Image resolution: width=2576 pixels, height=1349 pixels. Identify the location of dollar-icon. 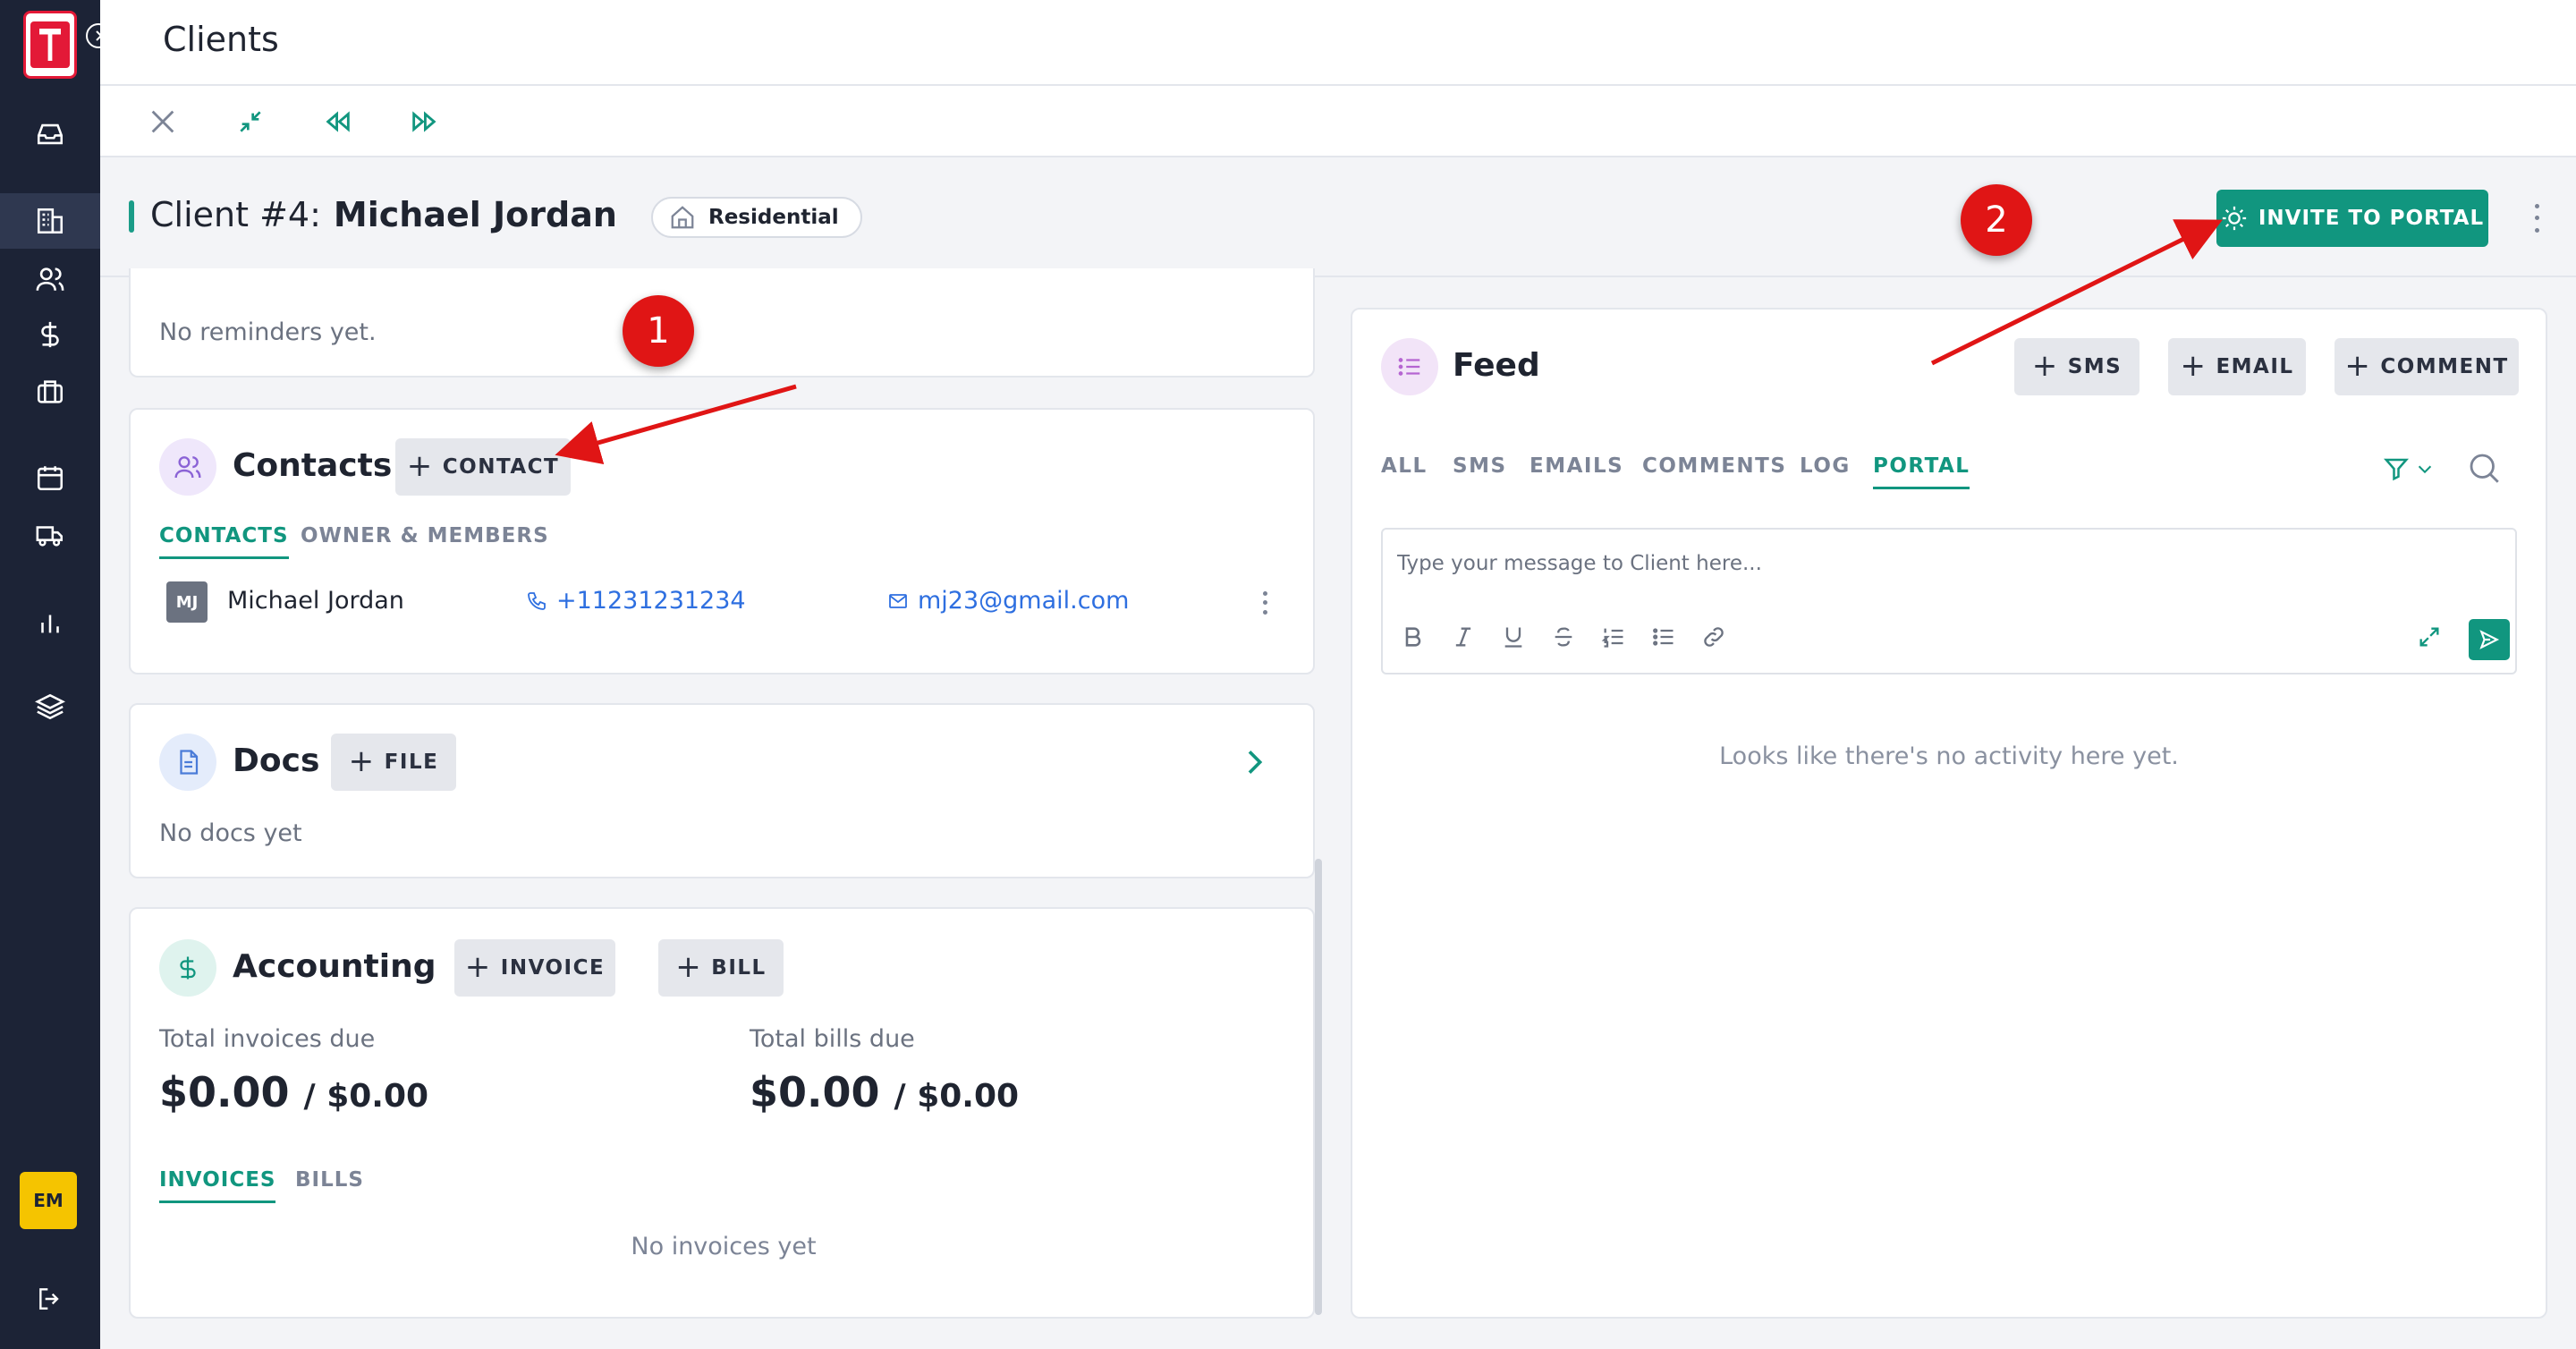
(50, 334).